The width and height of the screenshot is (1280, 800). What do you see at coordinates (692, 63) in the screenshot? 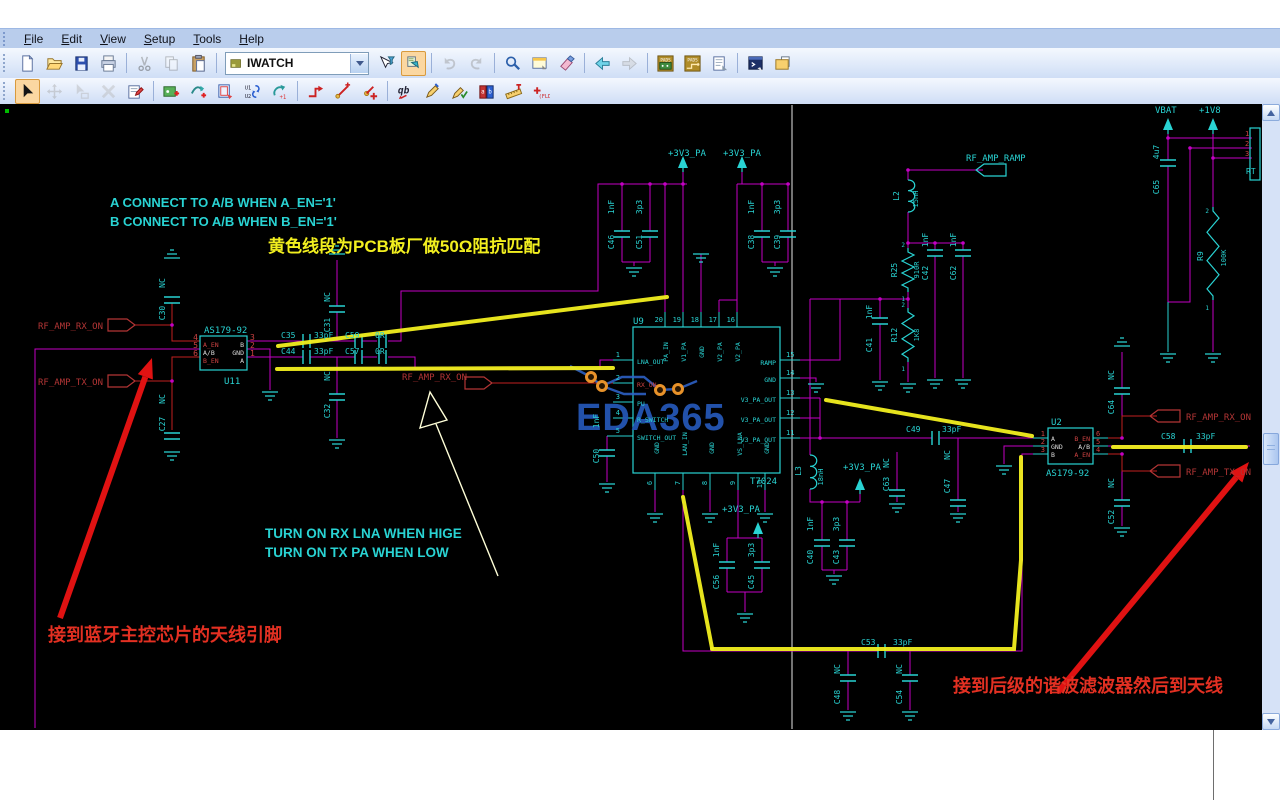
I see `pads-router-button` at bounding box center [692, 63].